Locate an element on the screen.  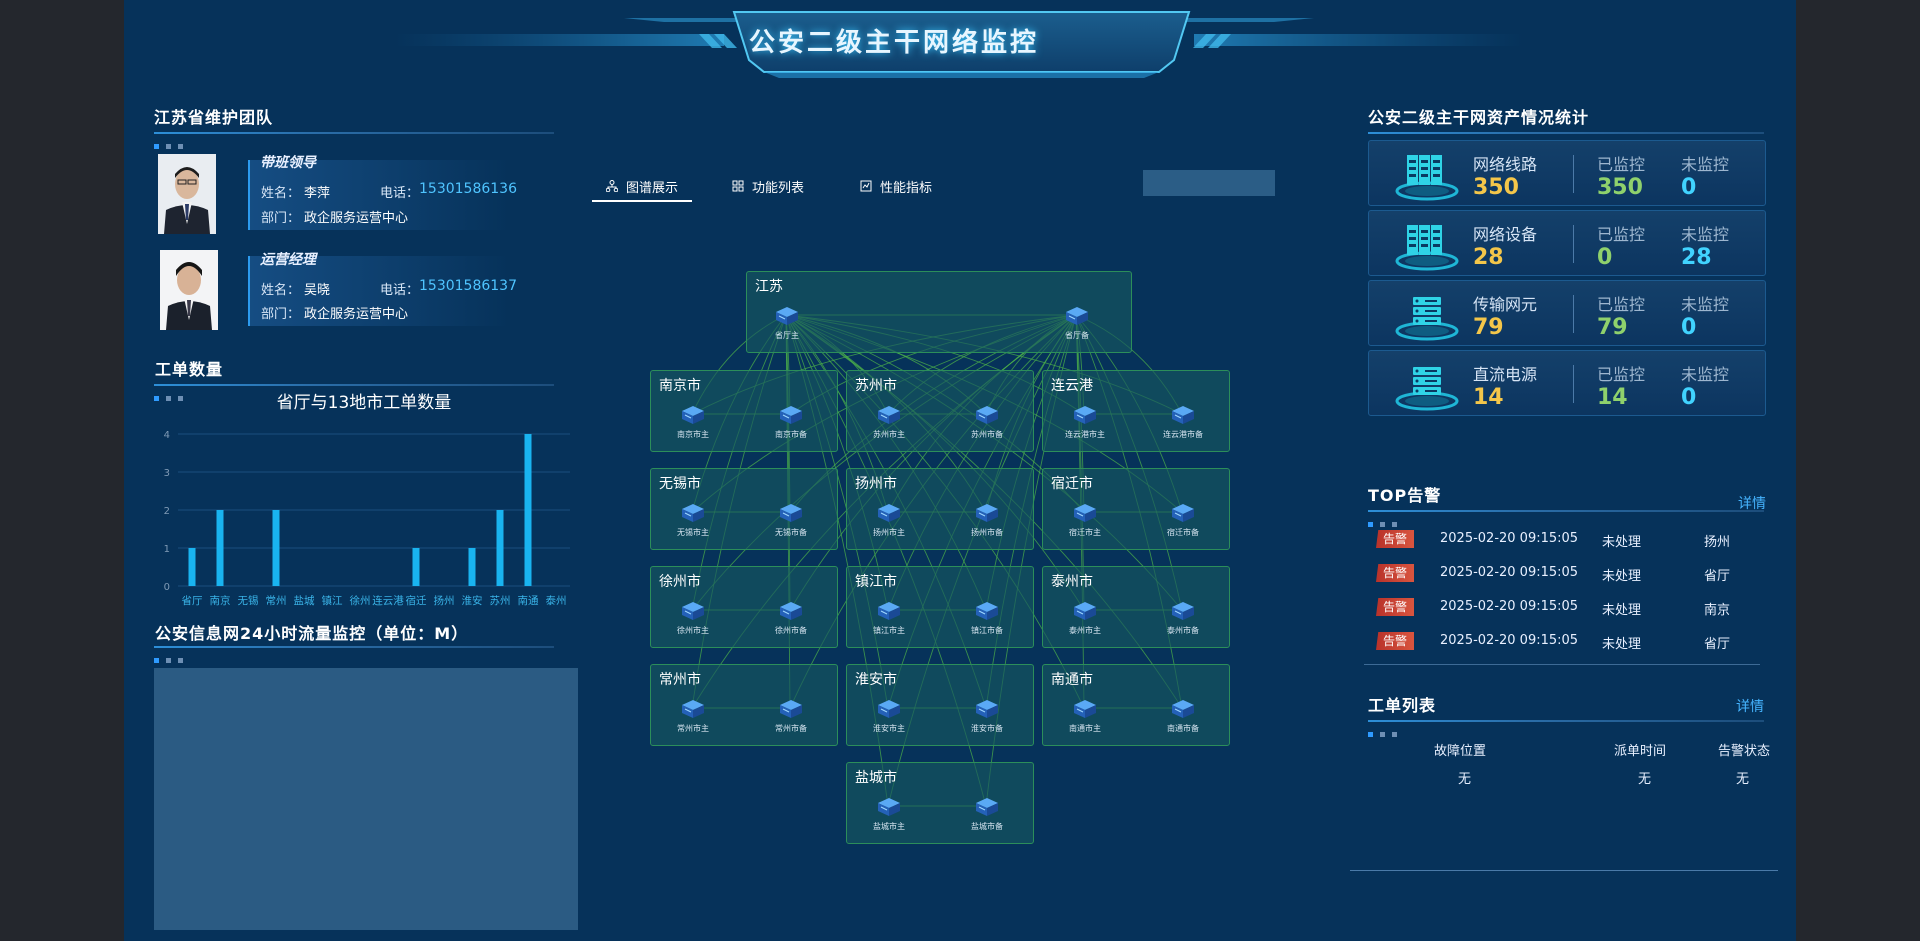
network-node: 连云港市主 is located at coordinates (1085, 421).